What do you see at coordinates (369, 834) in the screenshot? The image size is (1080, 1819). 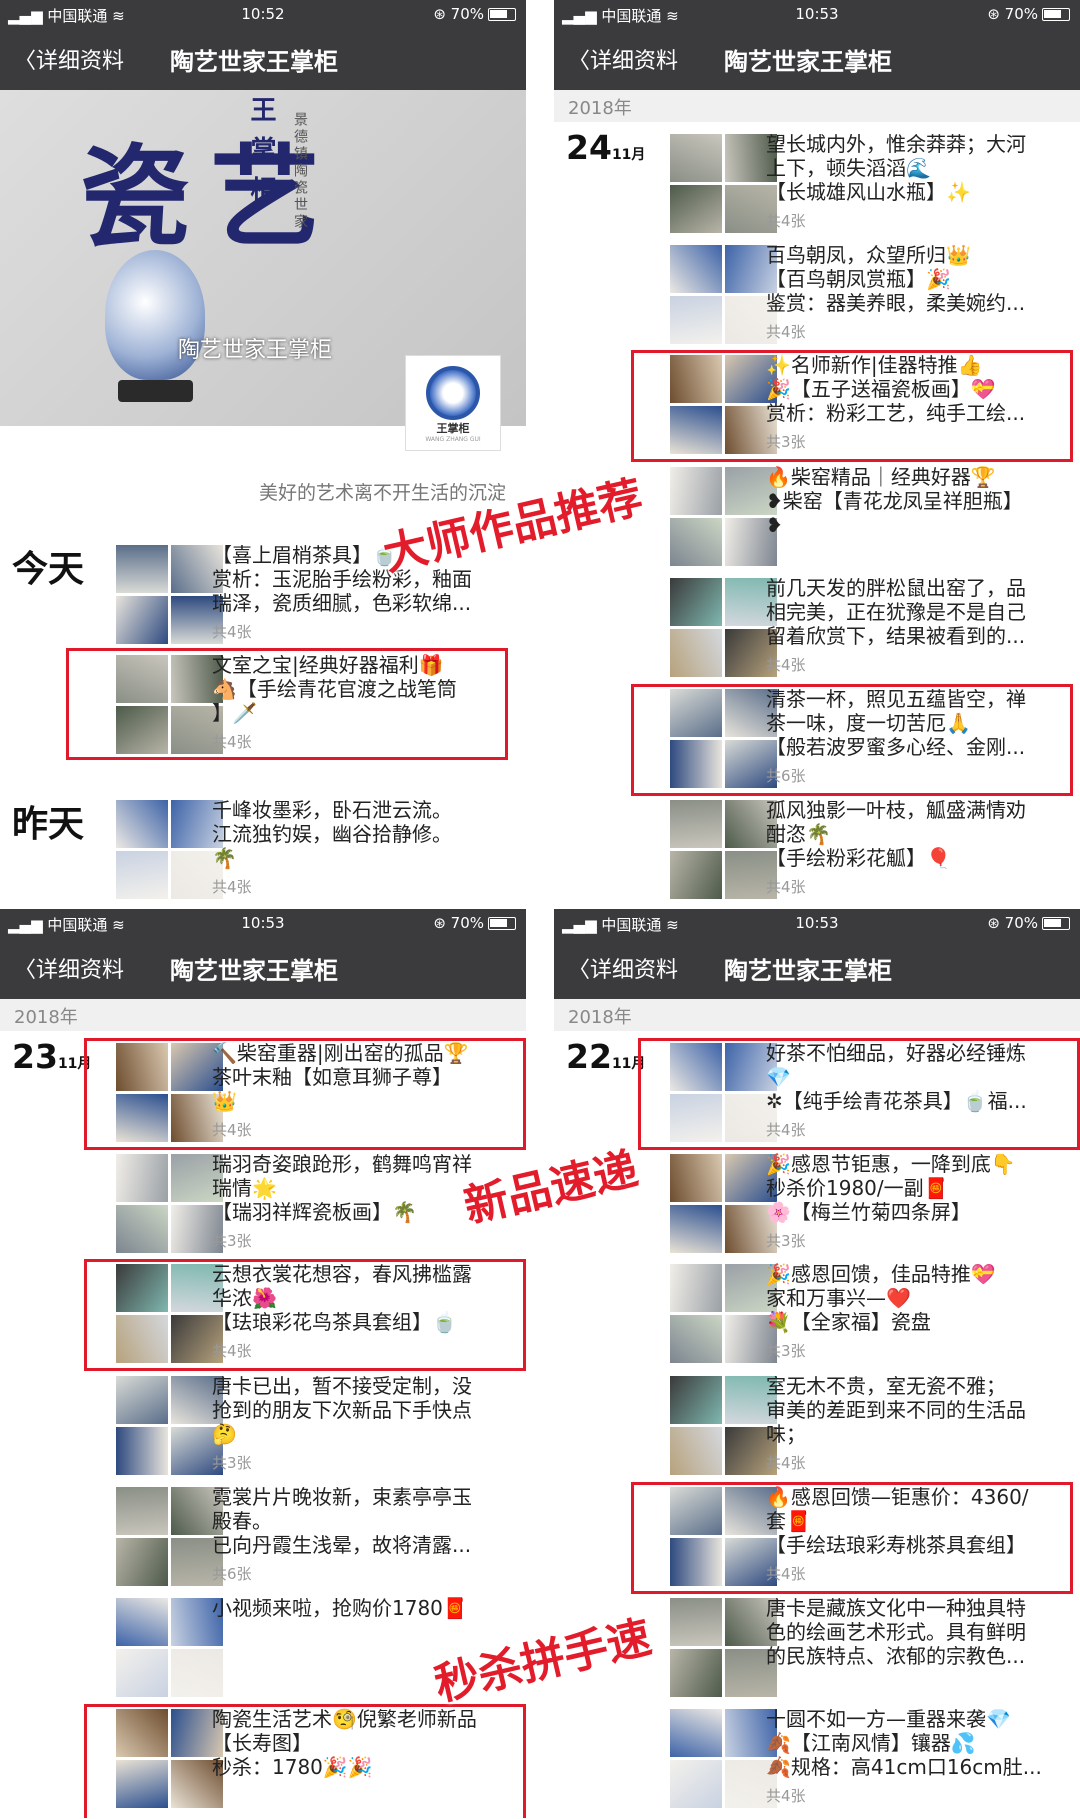 I see `post-text: 千峰妆墨彩，卧石泄云流。 江流独钓娱，幽谷拾静修。 🌴` at bounding box center [369, 834].